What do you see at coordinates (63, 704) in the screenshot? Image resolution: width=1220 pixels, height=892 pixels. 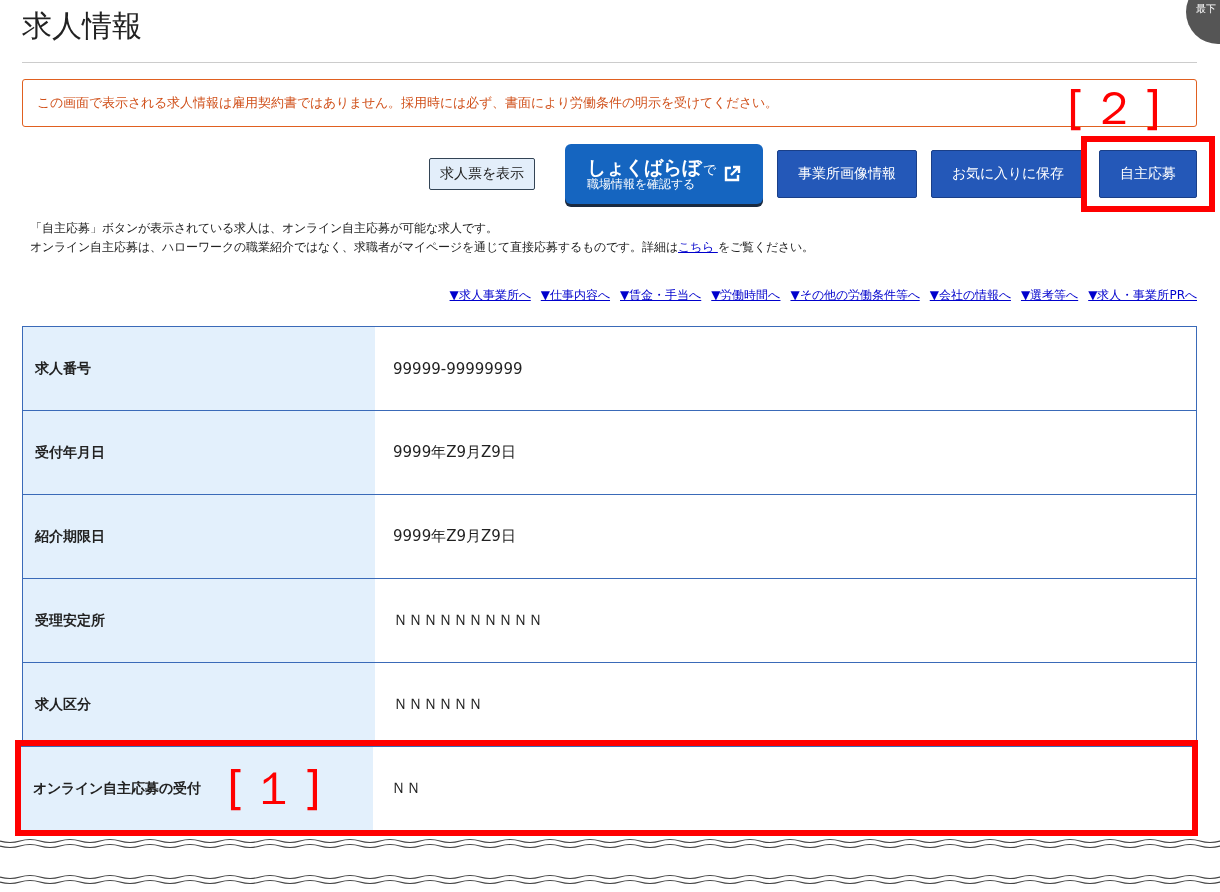 I see `row-label: 求人区分` at bounding box center [63, 704].